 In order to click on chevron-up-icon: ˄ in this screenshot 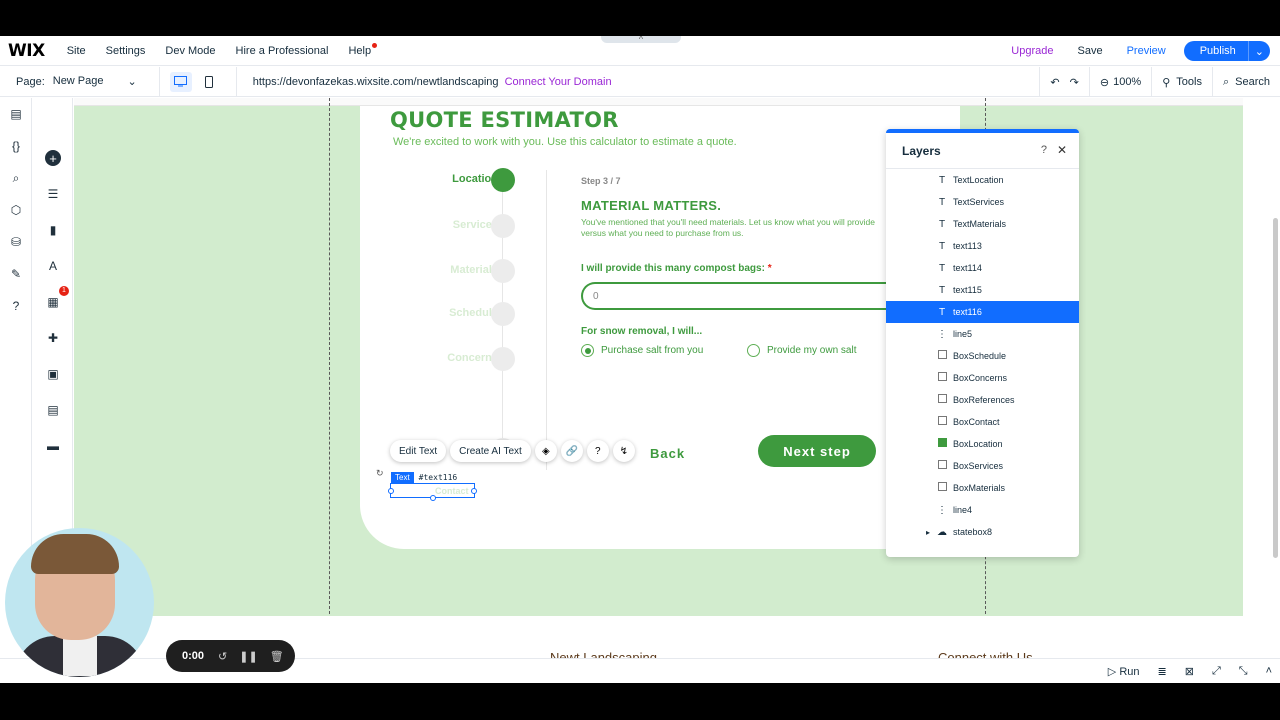, I will do `click(1269, 671)`.